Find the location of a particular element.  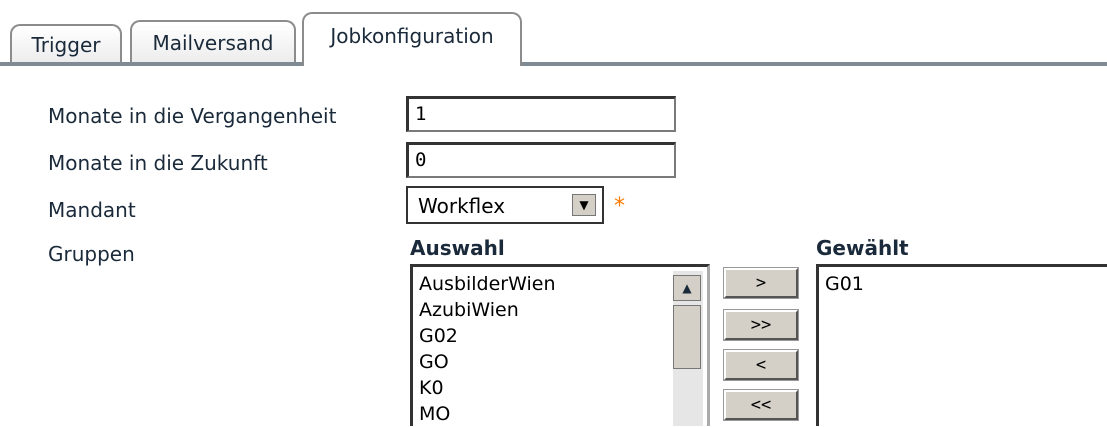

list-item: K0 is located at coordinates (487, 388).